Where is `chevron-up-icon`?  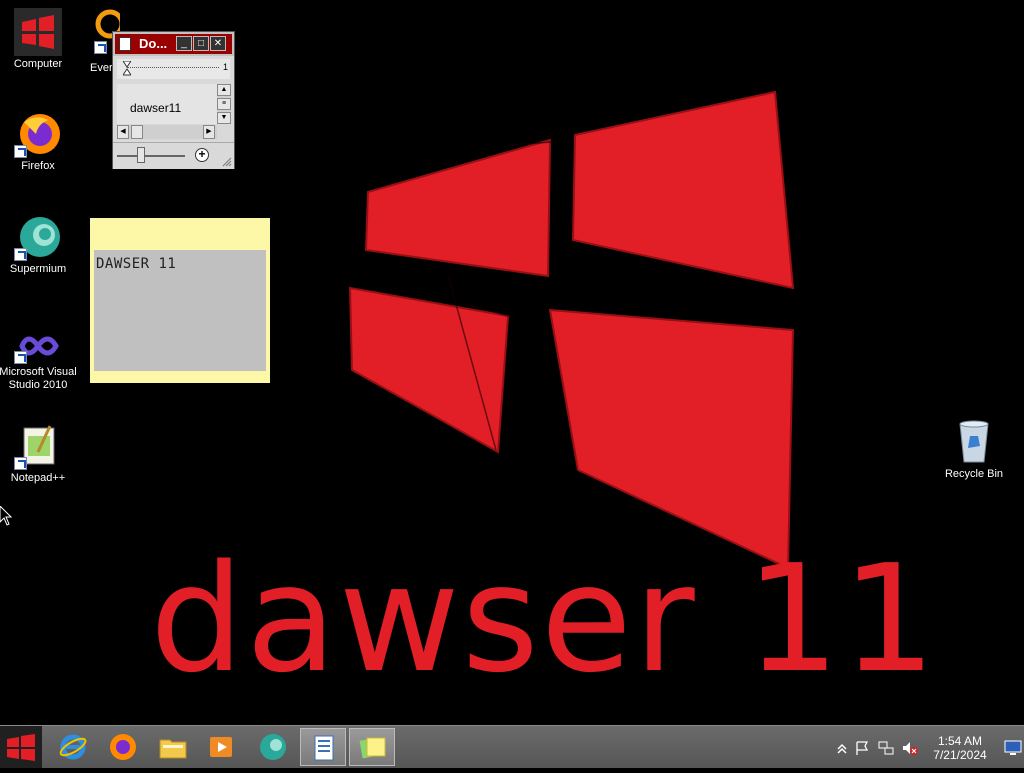
chevron-up-icon is located at coordinates (842, 748).